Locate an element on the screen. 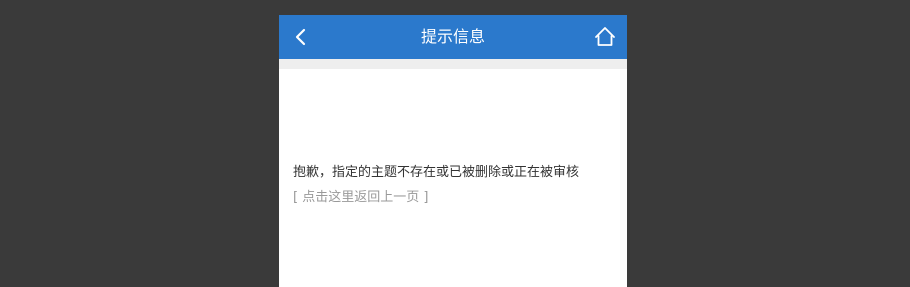 This screenshot has height=287, width=910. error-message: 抱歉，指定的主题不存在或已被删除或正在被审核 is located at coordinates (436, 172).